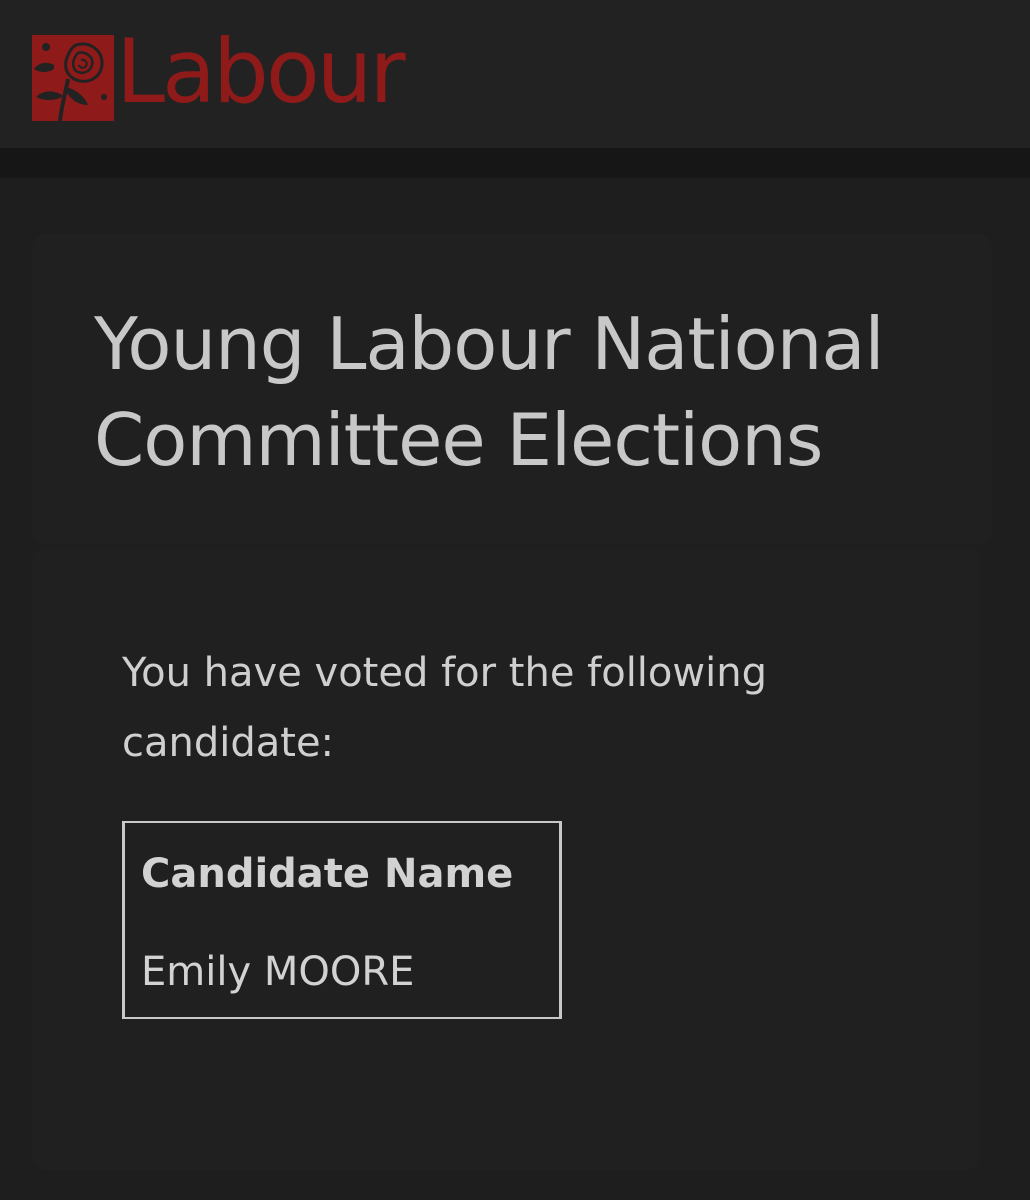  What do you see at coordinates (327, 874) in the screenshot?
I see `candidate-name-header: Candidate Name` at bounding box center [327, 874].